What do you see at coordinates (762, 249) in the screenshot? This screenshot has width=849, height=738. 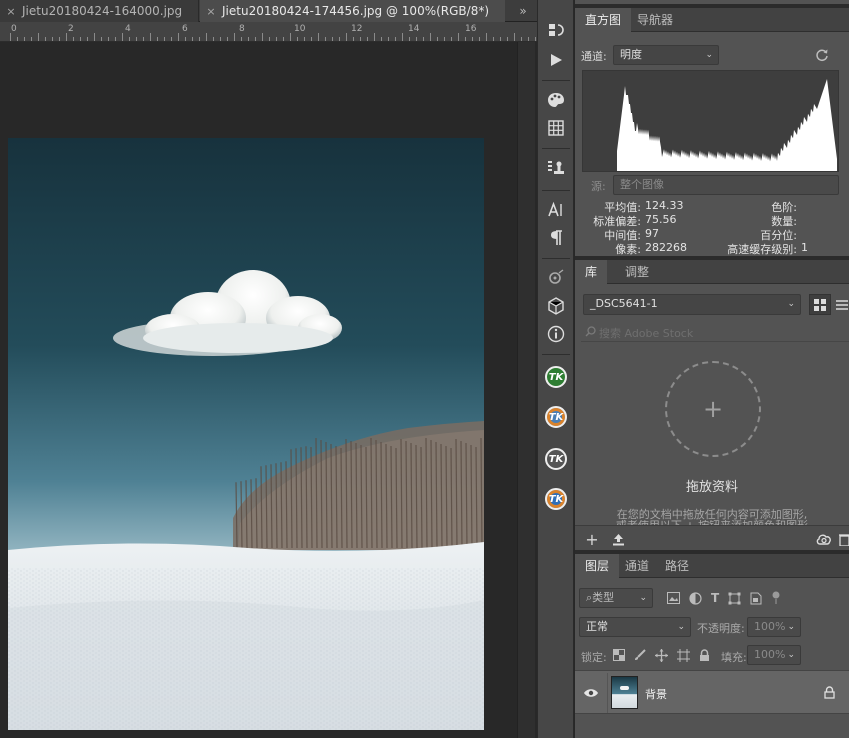 I see `cache-level-label: 高速缓存级别:` at bounding box center [762, 249].